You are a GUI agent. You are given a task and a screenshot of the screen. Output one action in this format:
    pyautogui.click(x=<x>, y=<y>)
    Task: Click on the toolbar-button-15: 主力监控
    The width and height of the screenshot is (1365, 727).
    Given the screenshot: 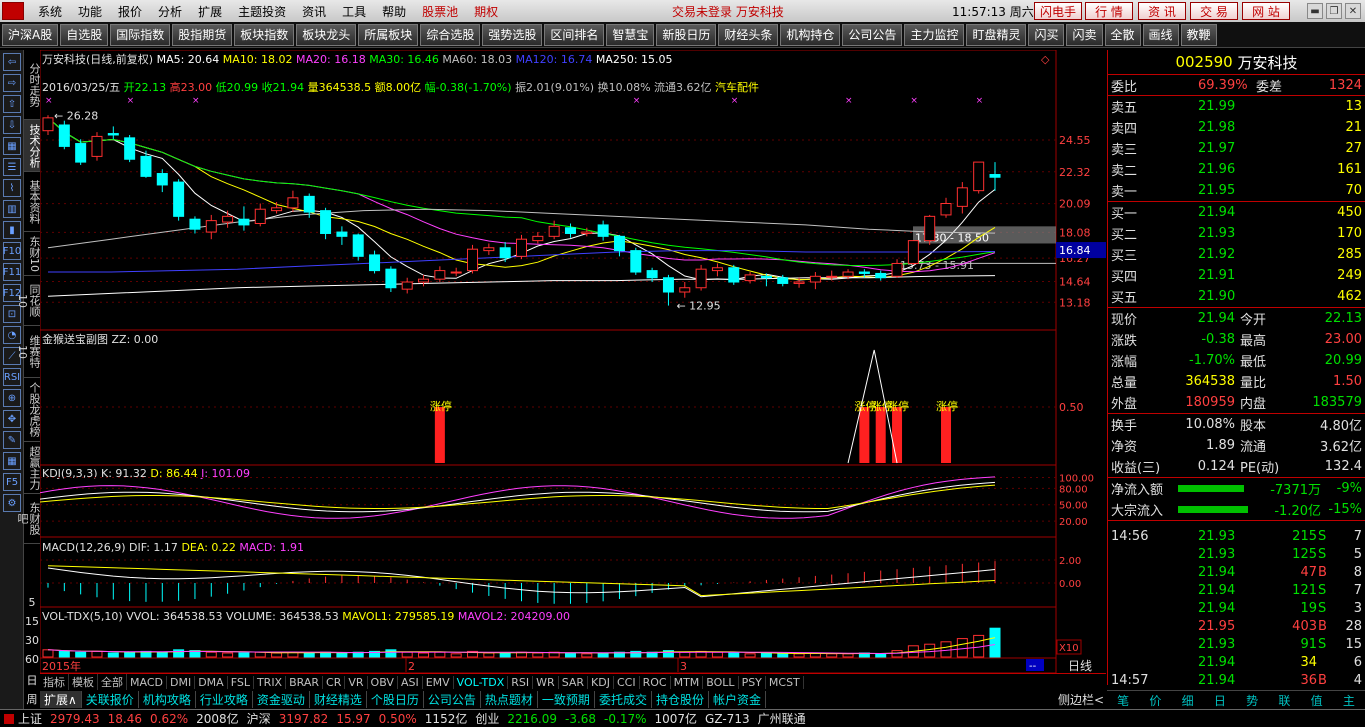 What is the action you would take?
    pyautogui.click(x=934, y=34)
    